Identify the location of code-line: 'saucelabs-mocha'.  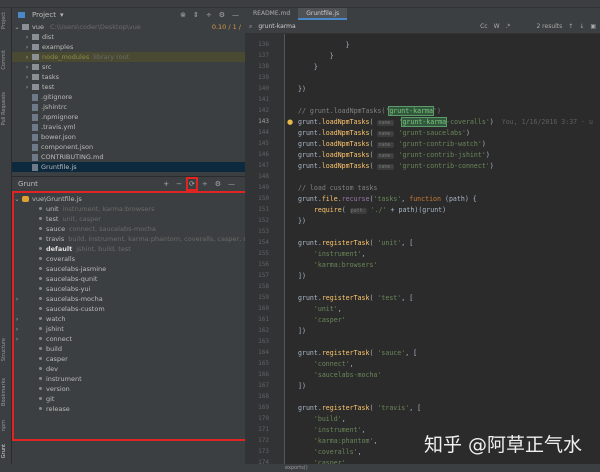
(340, 375).